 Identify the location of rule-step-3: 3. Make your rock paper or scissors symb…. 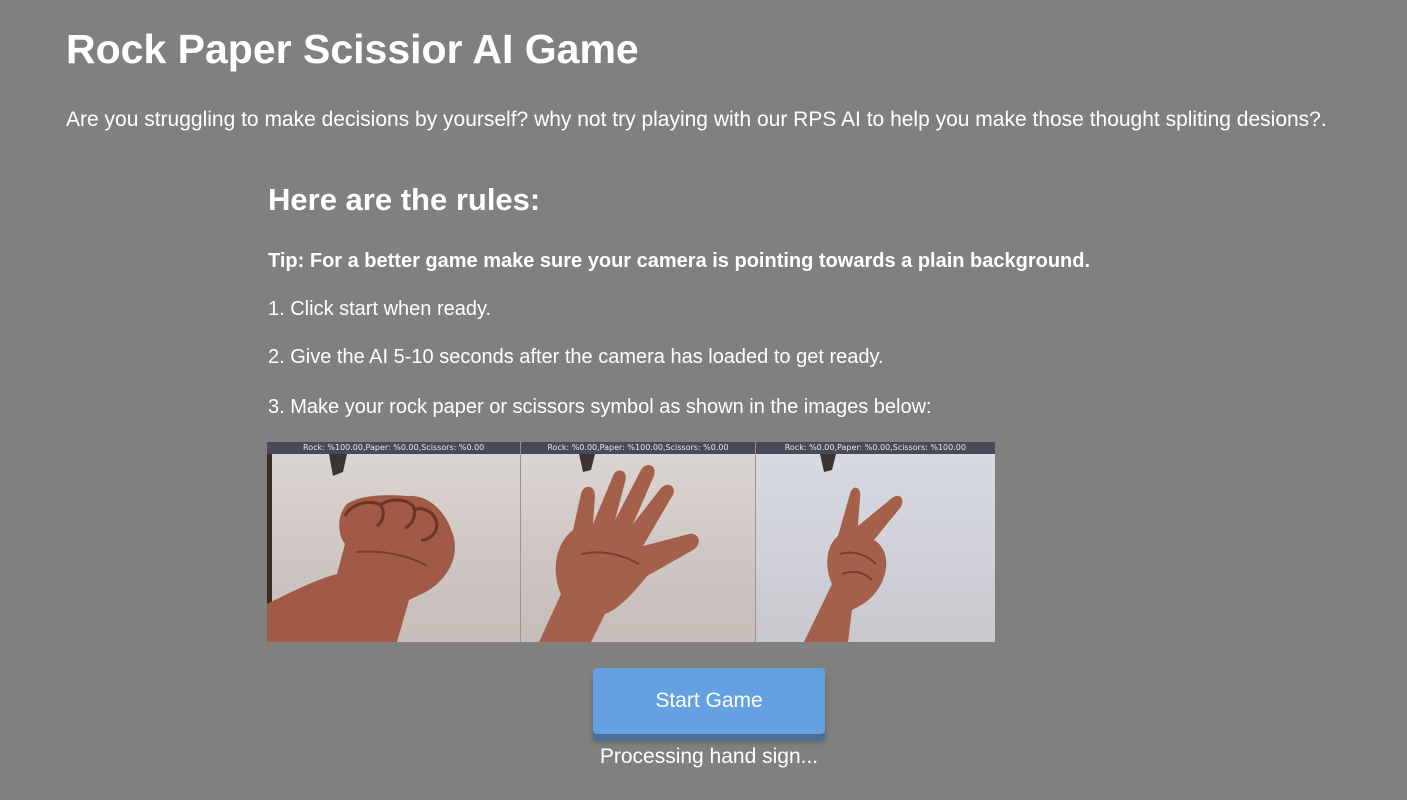
(600, 407).